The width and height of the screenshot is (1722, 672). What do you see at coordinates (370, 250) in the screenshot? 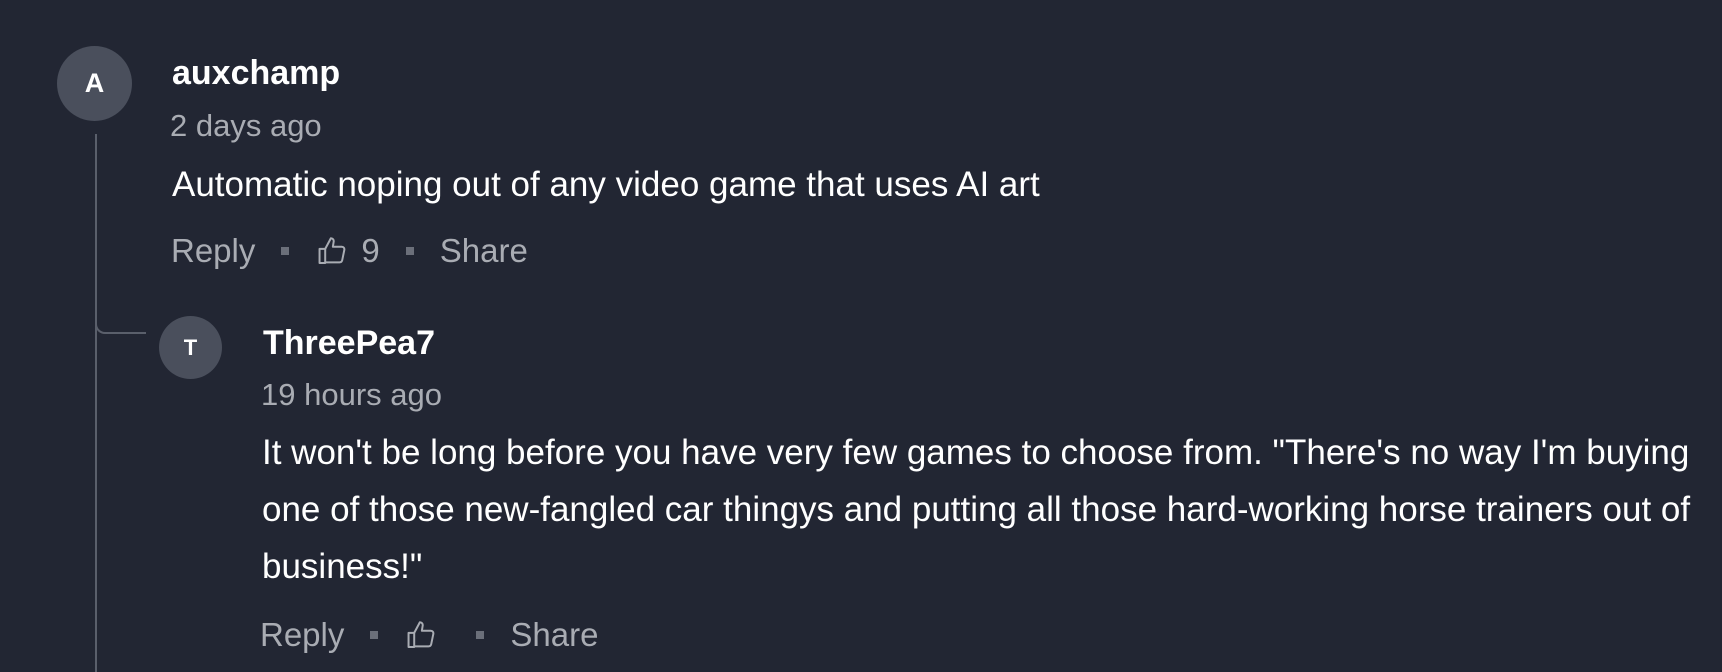
I see `like-count: 9` at bounding box center [370, 250].